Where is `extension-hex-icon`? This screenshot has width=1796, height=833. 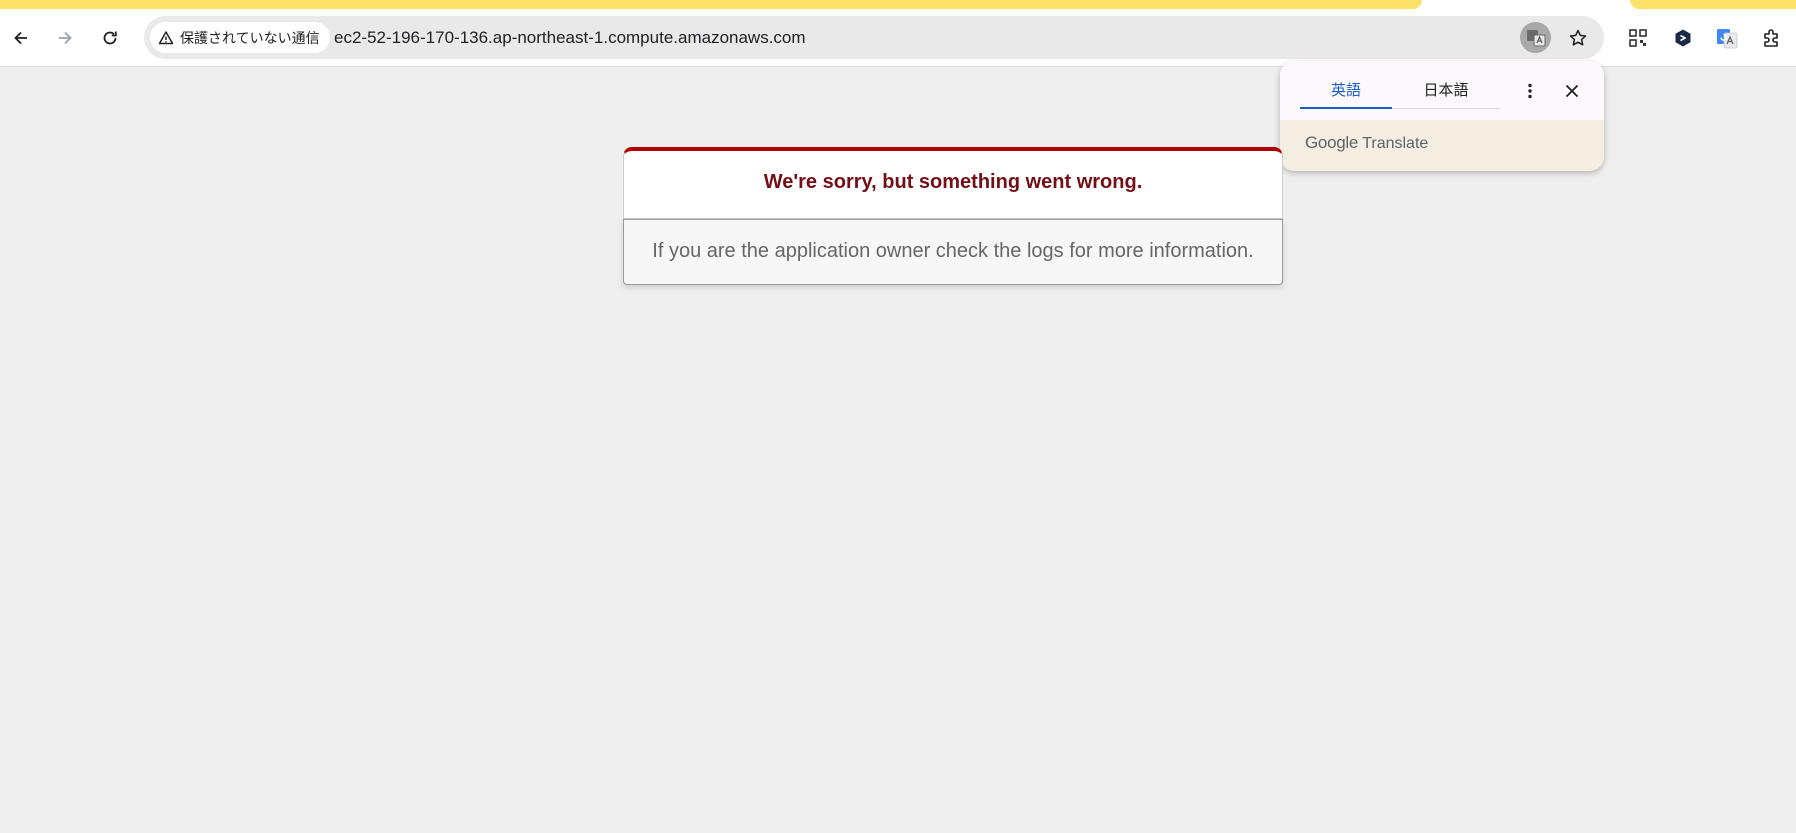 extension-hex-icon is located at coordinates (1683, 38).